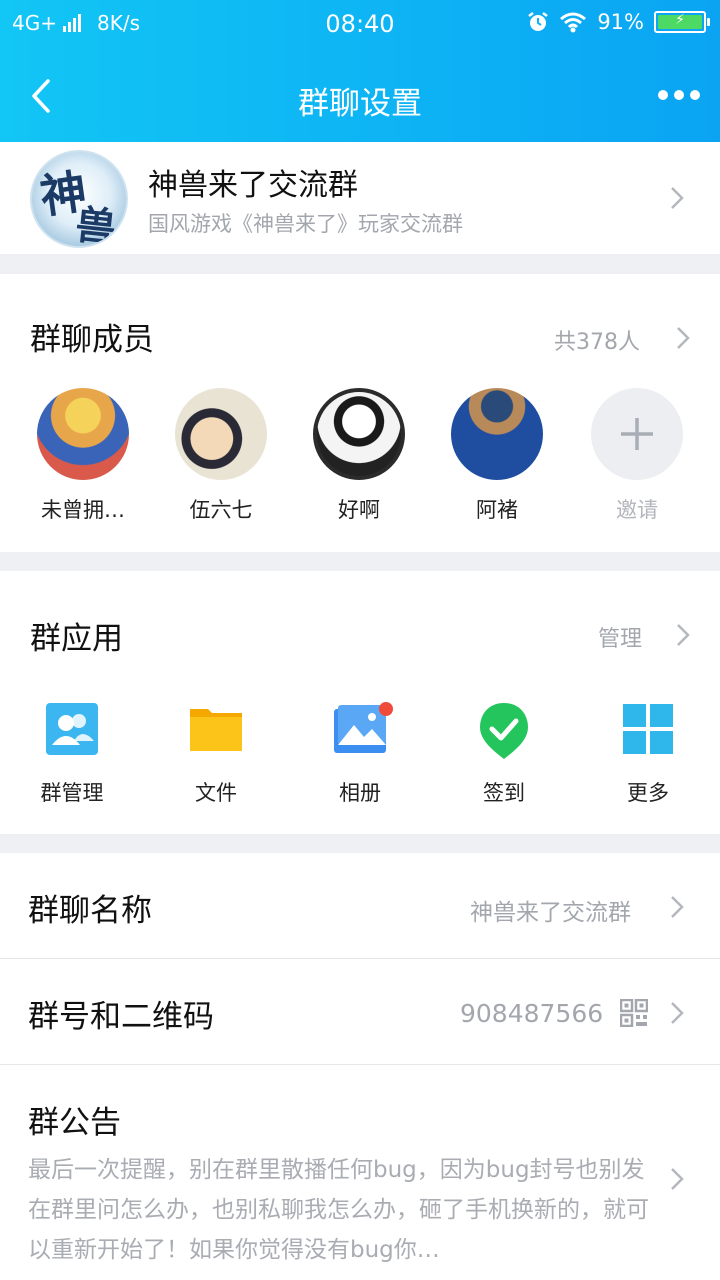 The width and height of the screenshot is (720, 1280). What do you see at coordinates (648, 729) in the screenshot?
I see `grid-more-icon` at bounding box center [648, 729].